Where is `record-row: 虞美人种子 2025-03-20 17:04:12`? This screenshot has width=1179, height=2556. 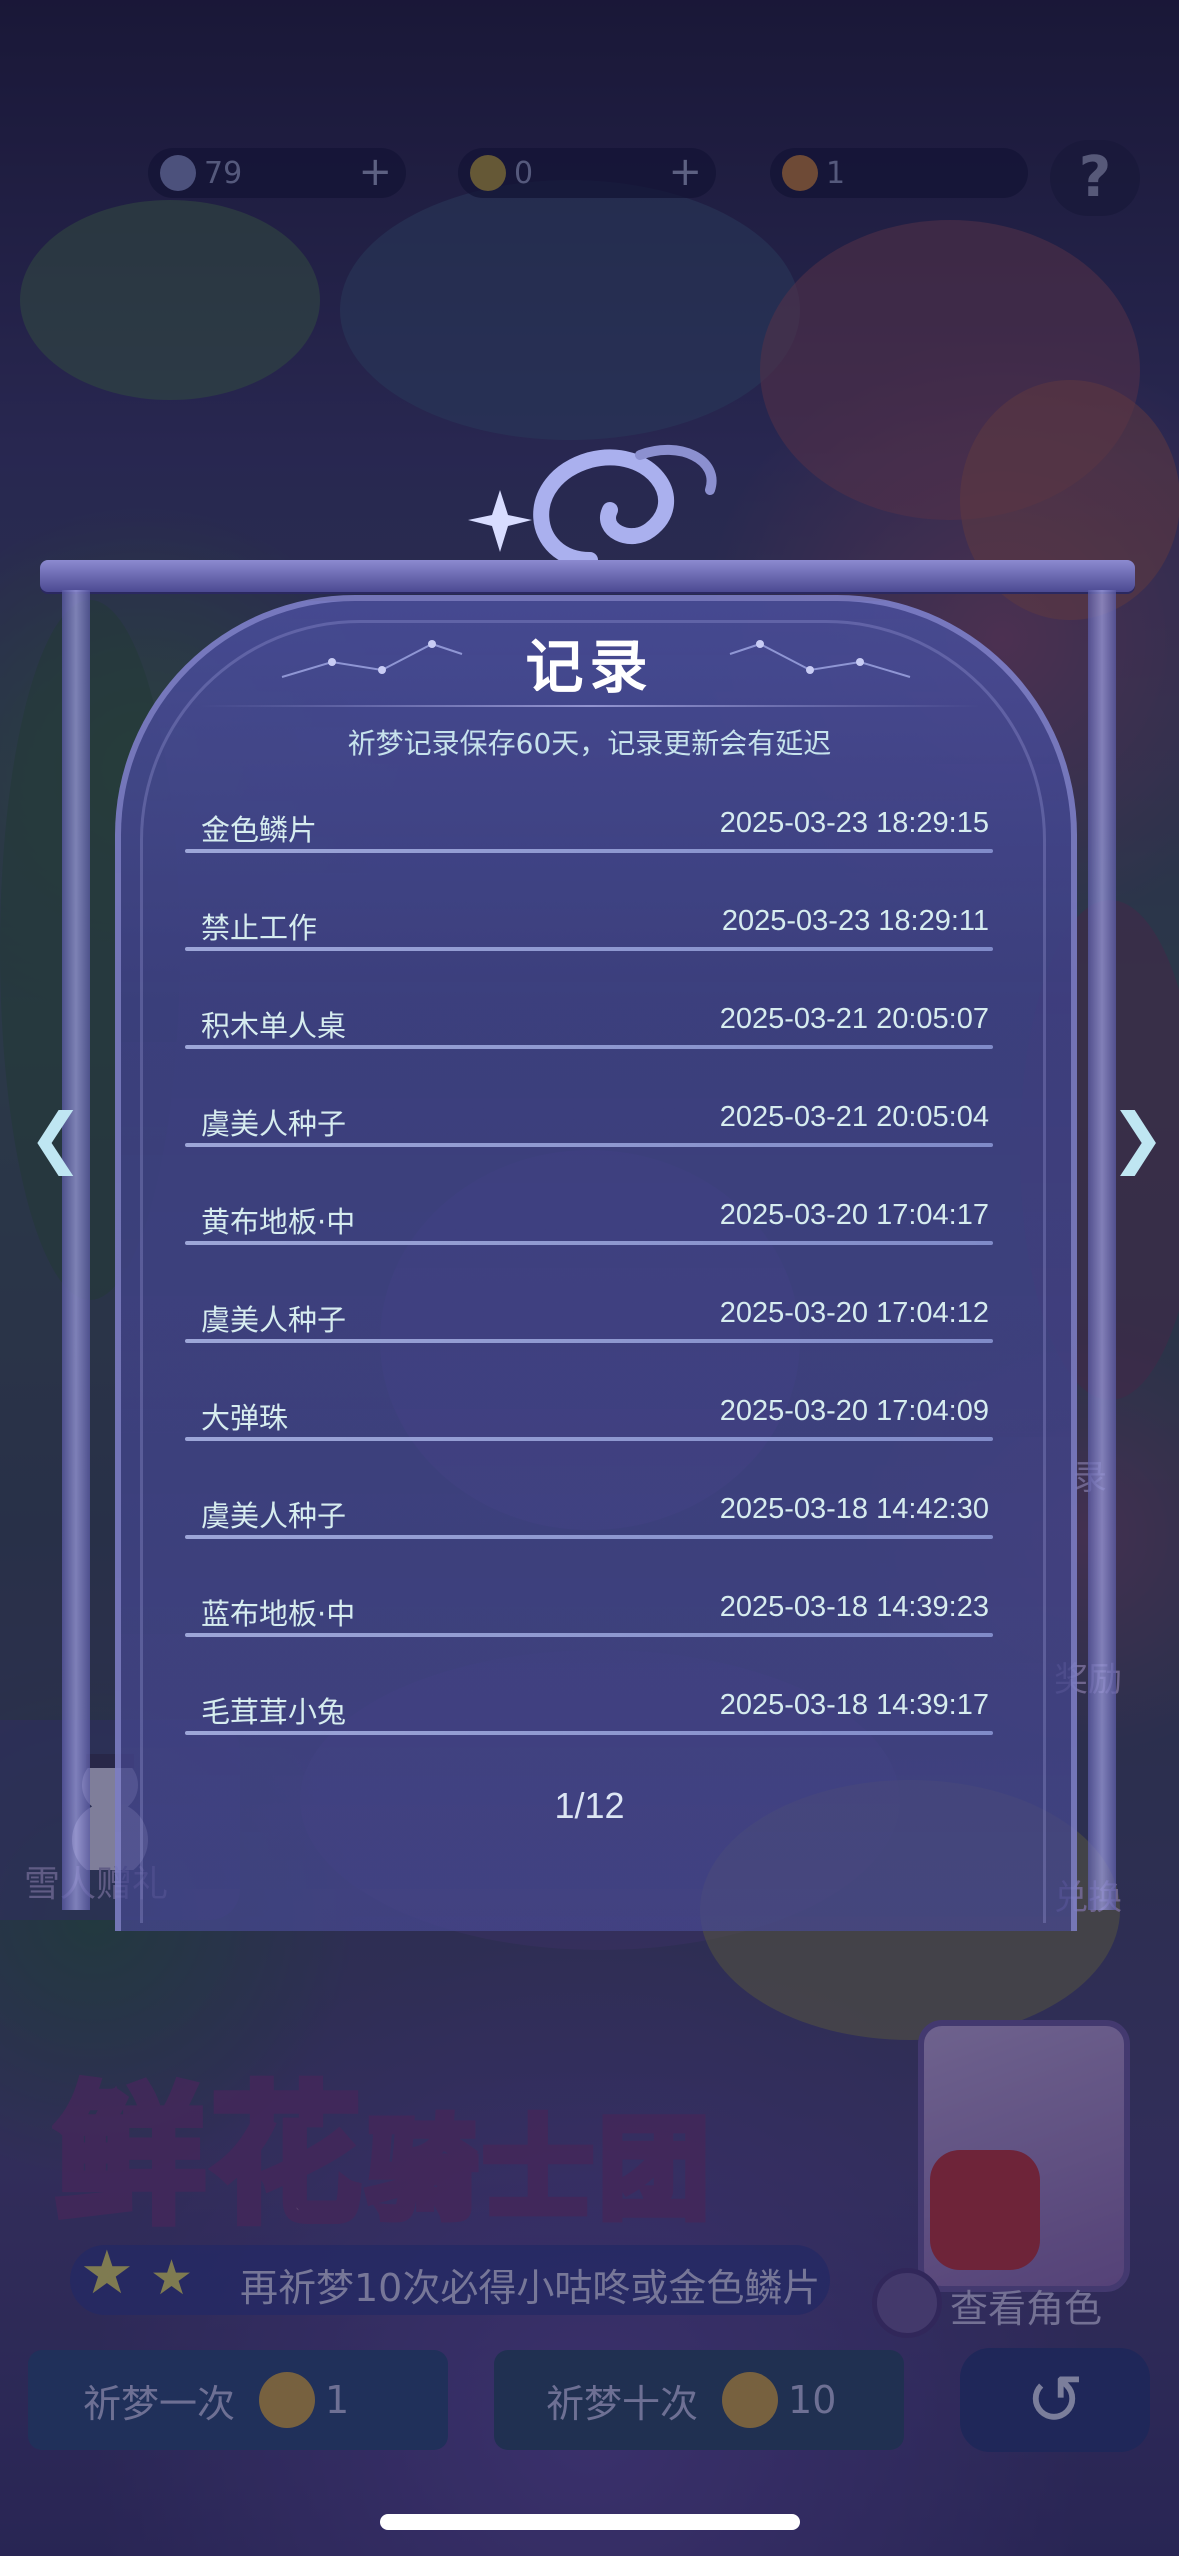
record-row: 虞美人种子 2025-03-20 17:04:12 is located at coordinates (589, 1334).